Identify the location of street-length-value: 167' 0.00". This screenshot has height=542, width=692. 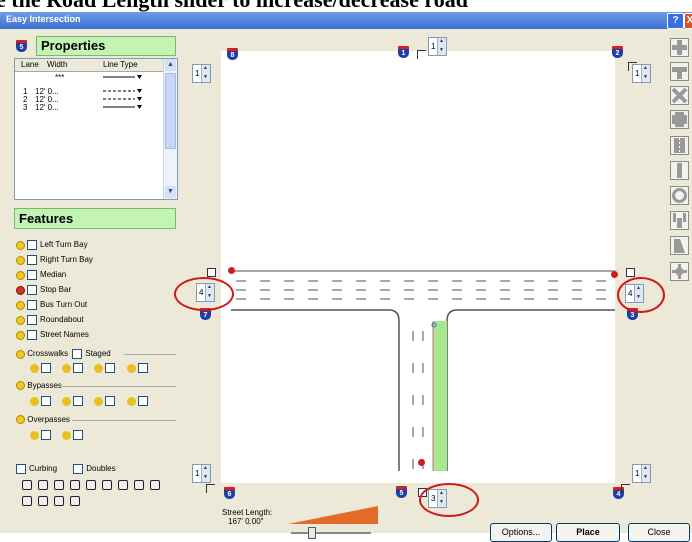
(246, 521).